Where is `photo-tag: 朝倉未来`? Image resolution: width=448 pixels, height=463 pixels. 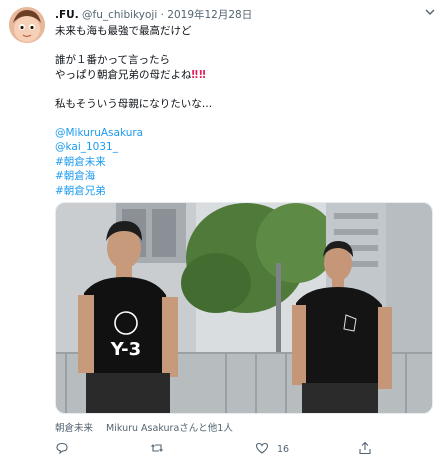
photo-tag: 朝倉未来 is located at coordinates (74, 428).